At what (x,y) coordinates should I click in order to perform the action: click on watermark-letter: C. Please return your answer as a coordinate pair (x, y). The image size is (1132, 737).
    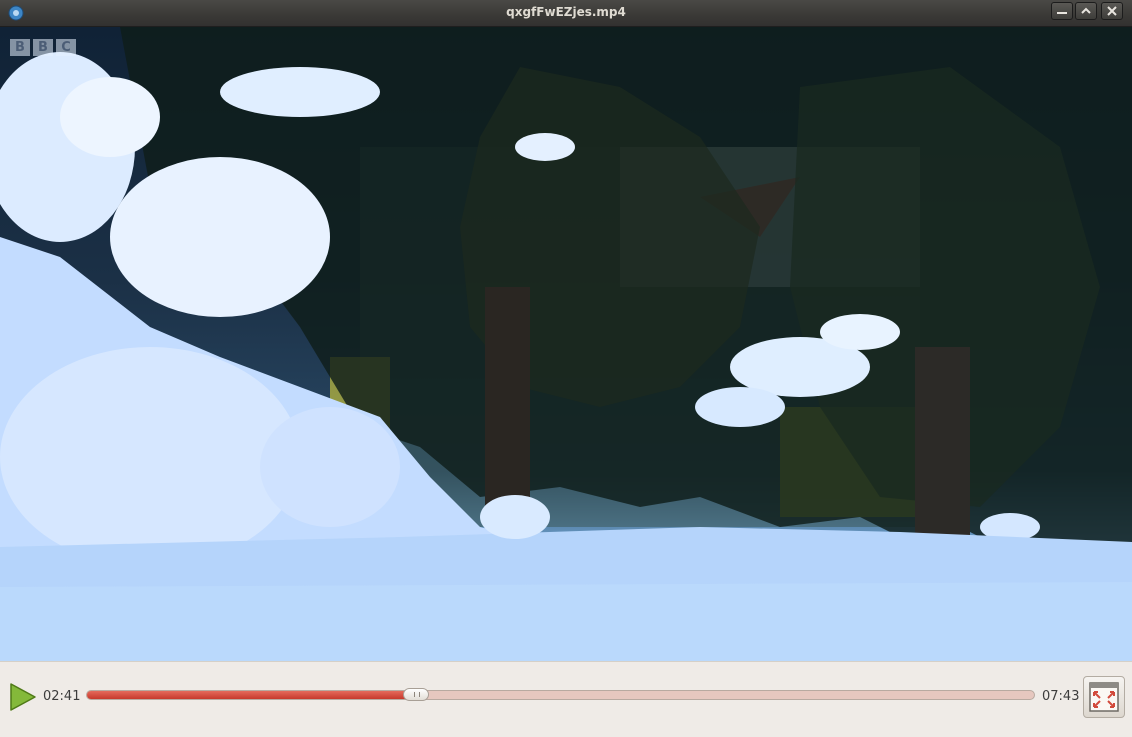
    Looking at the image, I should click on (66, 47).